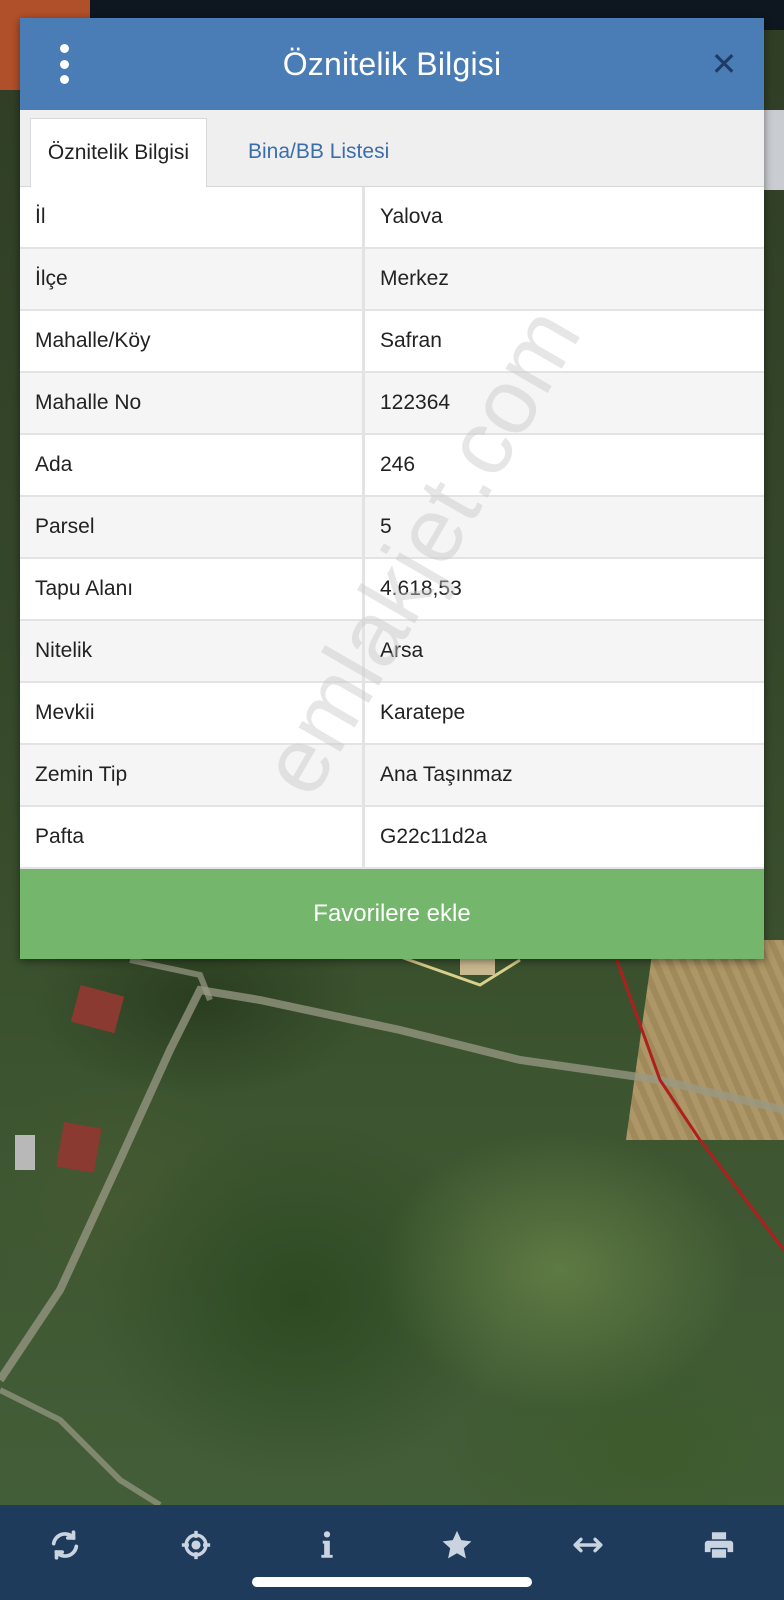 Image resolution: width=784 pixels, height=1600 pixels. Describe the element at coordinates (563, 218) in the screenshot. I see `attribute-value: Yalova` at that location.